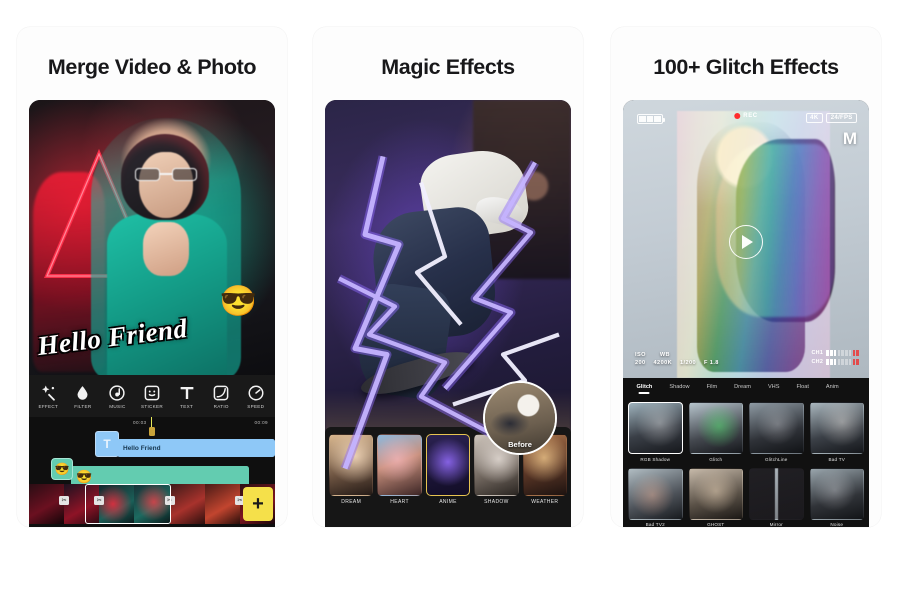 This screenshot has width=900, height=600. Describe the element at coordinates (117, 406) in the screenshot. I see `toolbar-label-music: MUSIC` at that location.